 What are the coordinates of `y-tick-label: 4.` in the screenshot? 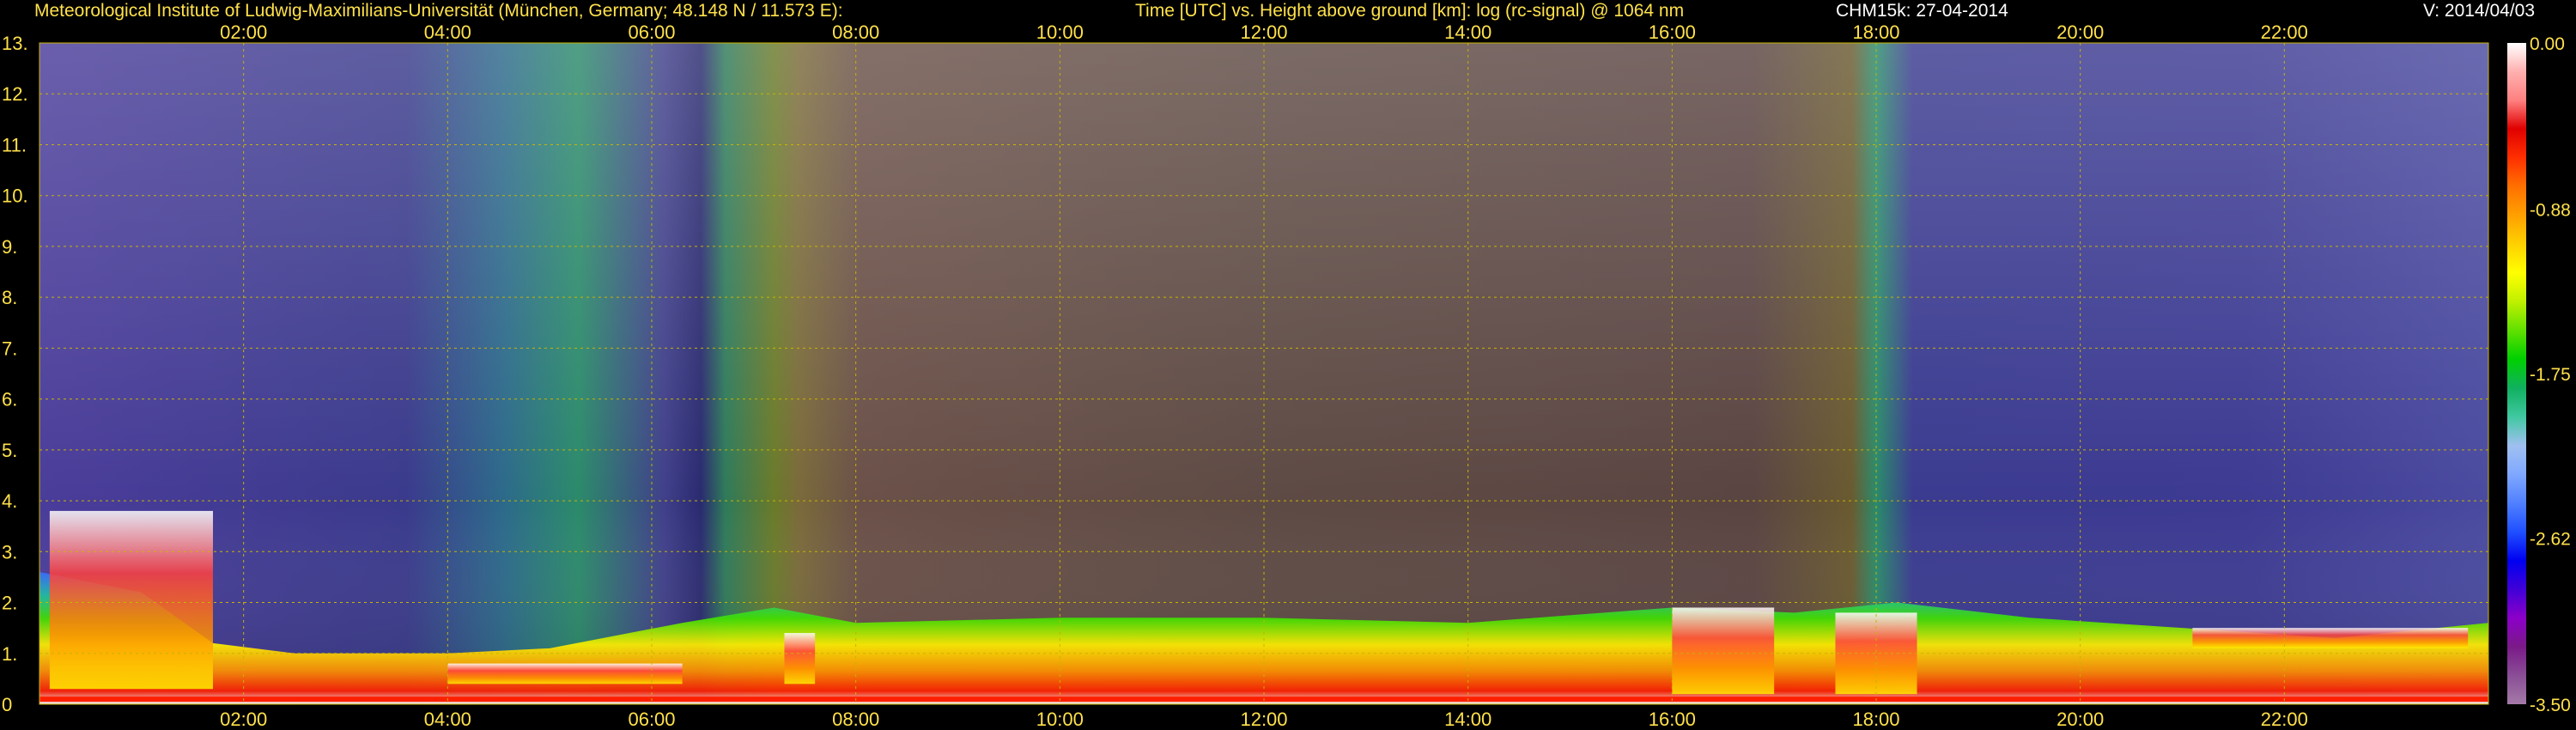 It's located at (9, 501).